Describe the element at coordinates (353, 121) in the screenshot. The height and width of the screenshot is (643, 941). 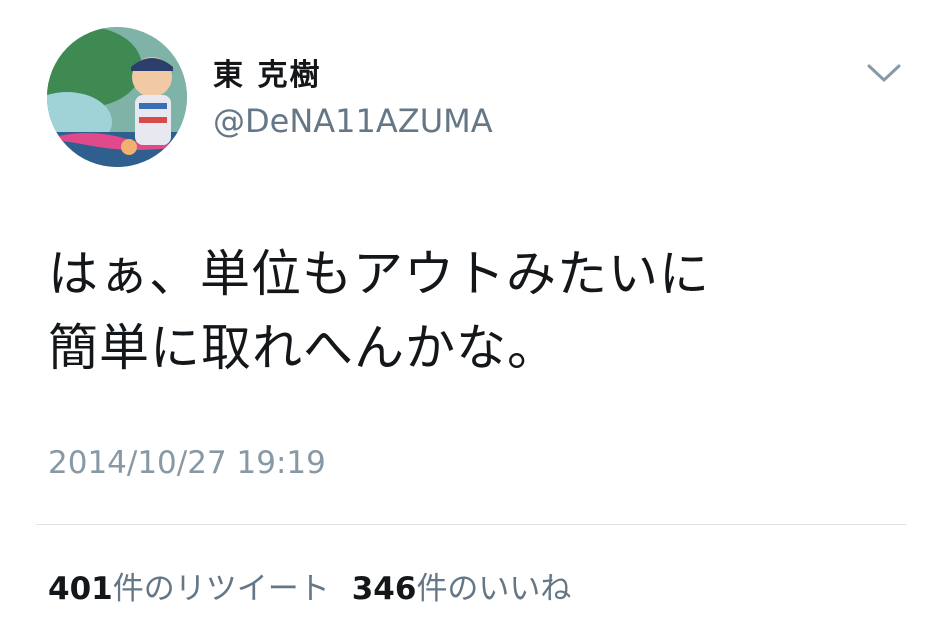
I see `user-handle: @DeNA11AZUMA` at that location.